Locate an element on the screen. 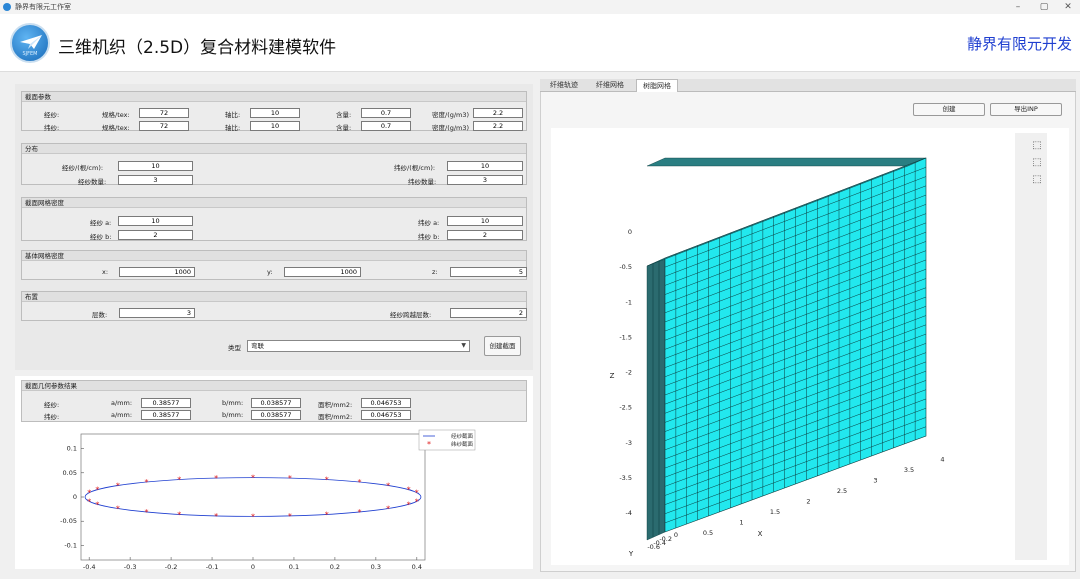 Image resolution: width=1080 pixels, height=579 pixels. weft-count-input is located at coordinates (485, 180).